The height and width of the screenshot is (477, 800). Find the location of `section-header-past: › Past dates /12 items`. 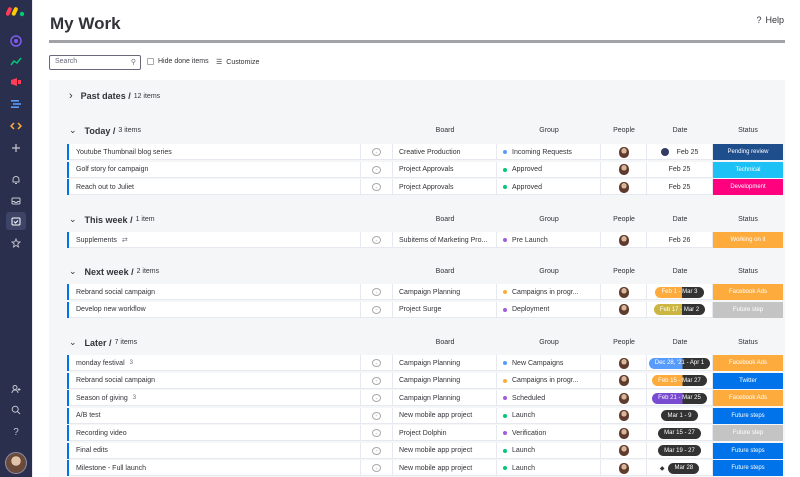

section-header-past: › Past dates /12 items is located at coordinates (114, 96).